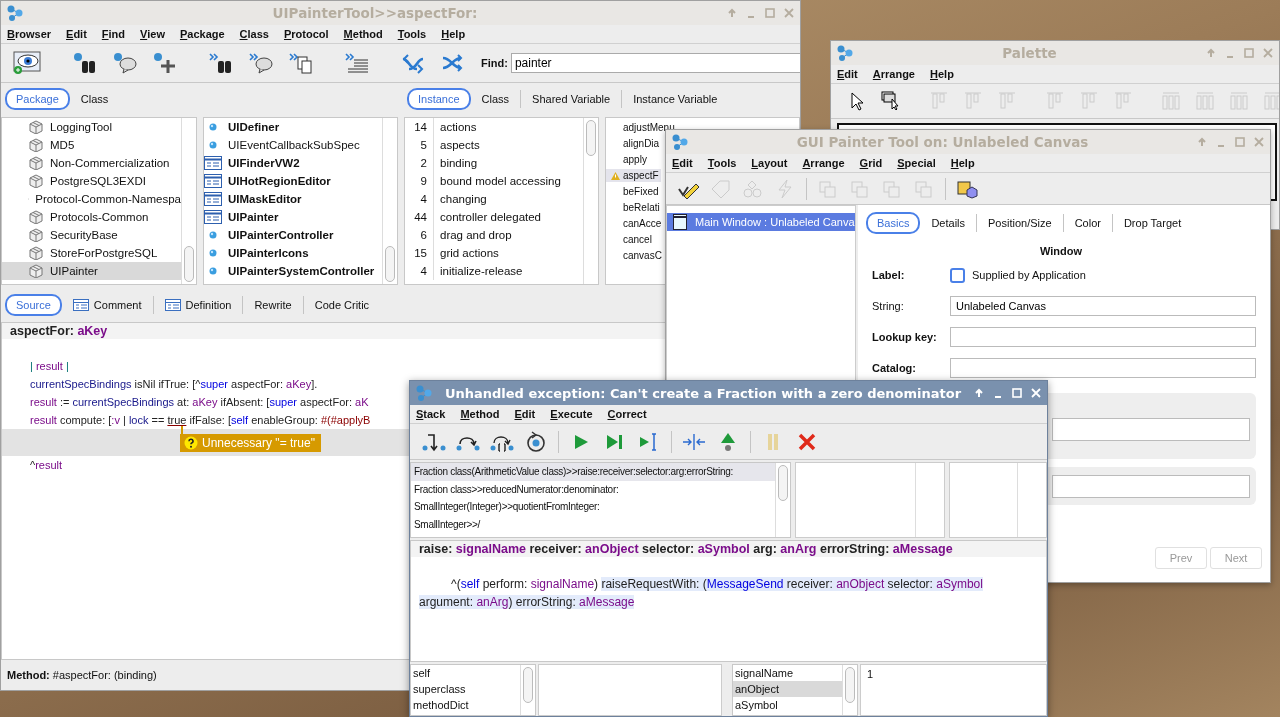 This screenshot has height=717, width=1280. What do you see at coordinates (465, 705) in the screenshot?
I see `variable-item: methodDict` at bounding box center [465, 705].